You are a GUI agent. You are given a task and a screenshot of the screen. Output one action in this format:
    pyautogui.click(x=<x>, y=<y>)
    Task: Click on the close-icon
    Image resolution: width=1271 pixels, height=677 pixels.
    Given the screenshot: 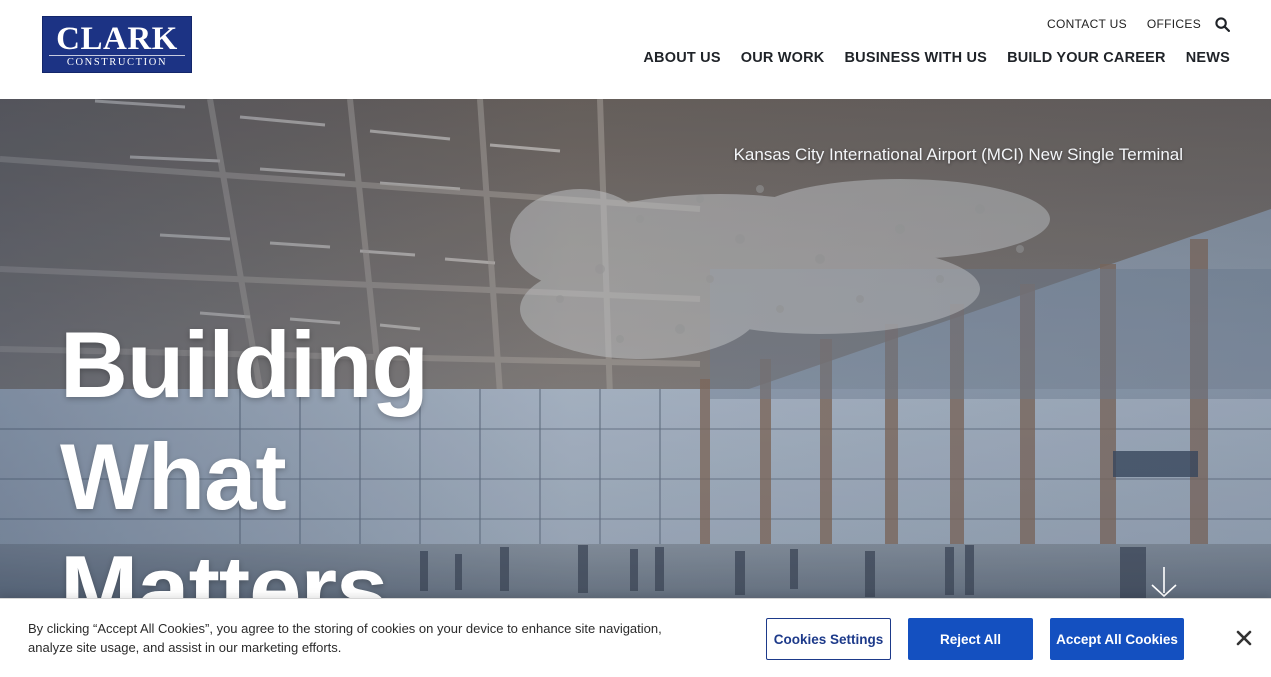 What is the action you would take?
    pyautogui.click(x=1244, y=638)
    